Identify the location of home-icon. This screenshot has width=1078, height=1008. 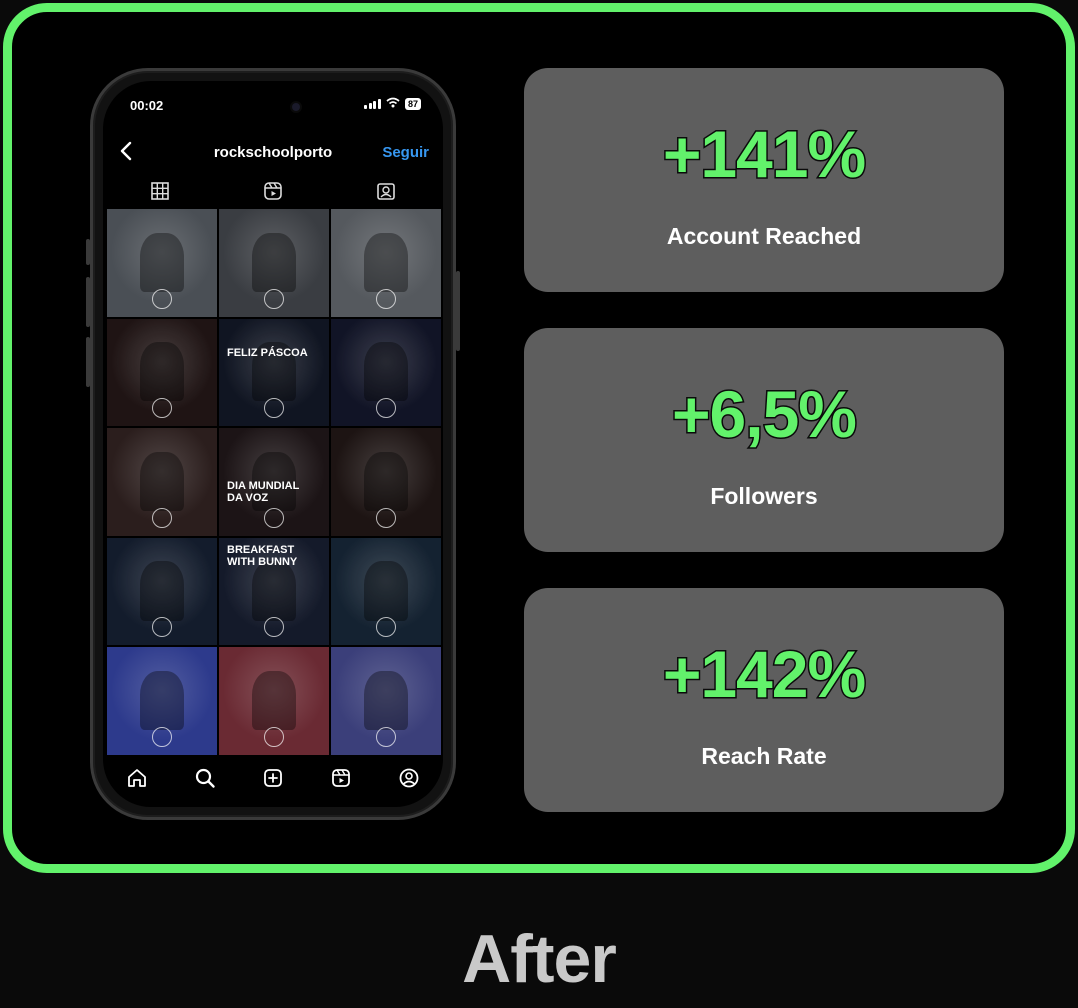
(137, 780).